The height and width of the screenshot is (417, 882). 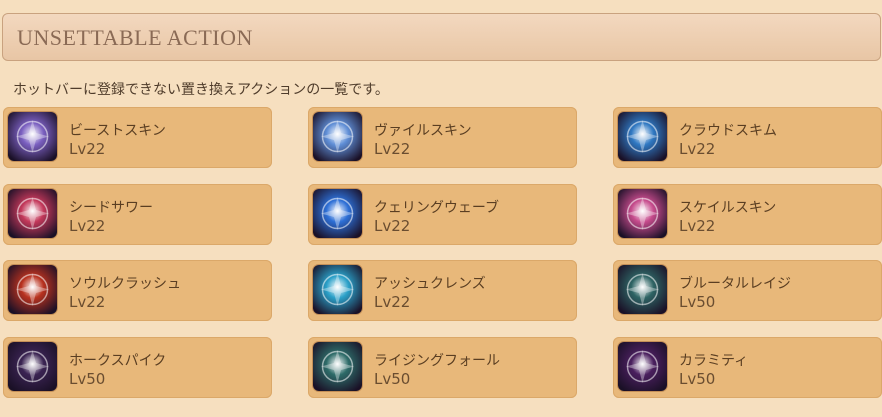 I want to click on action-card: ブルータルレイジ Lv50, so click(x=747, y=290).